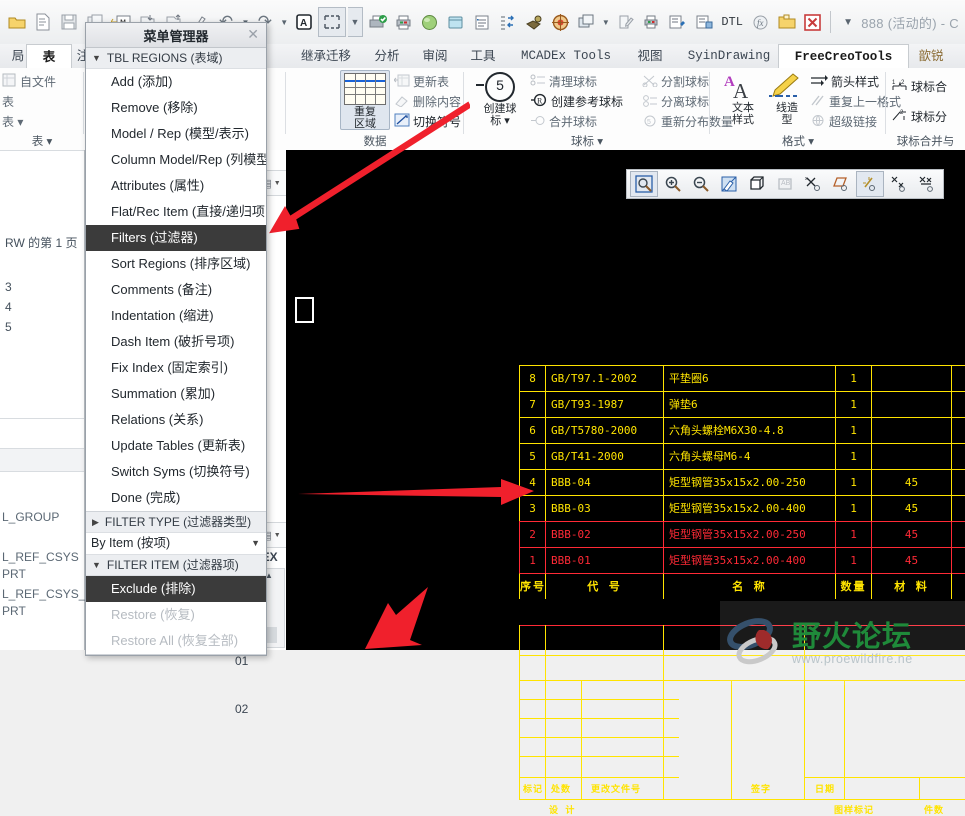 This screenshot has height=816, width=965. Describe the element at coordinates (749, 456) in the screenshot. I see `bom-cell-name: 六角头螺母M6-4` at that location.